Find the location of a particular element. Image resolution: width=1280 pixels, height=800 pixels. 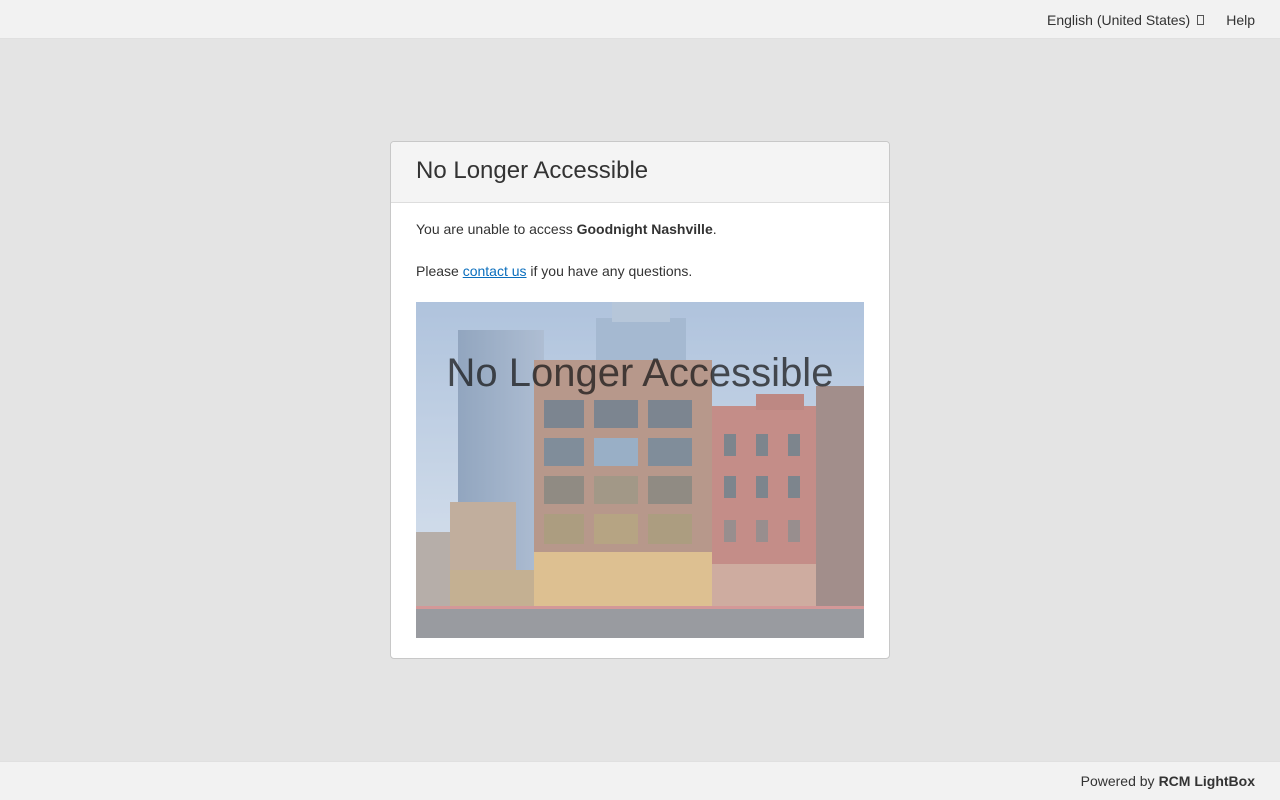

project-image: No Longer Accessible is located at coordinates (640, 470).